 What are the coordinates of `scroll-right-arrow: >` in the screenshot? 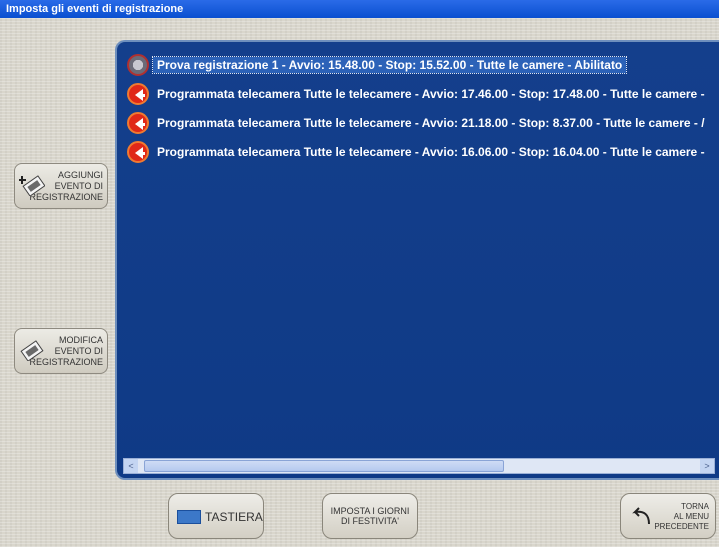 It's located at (707, 466).